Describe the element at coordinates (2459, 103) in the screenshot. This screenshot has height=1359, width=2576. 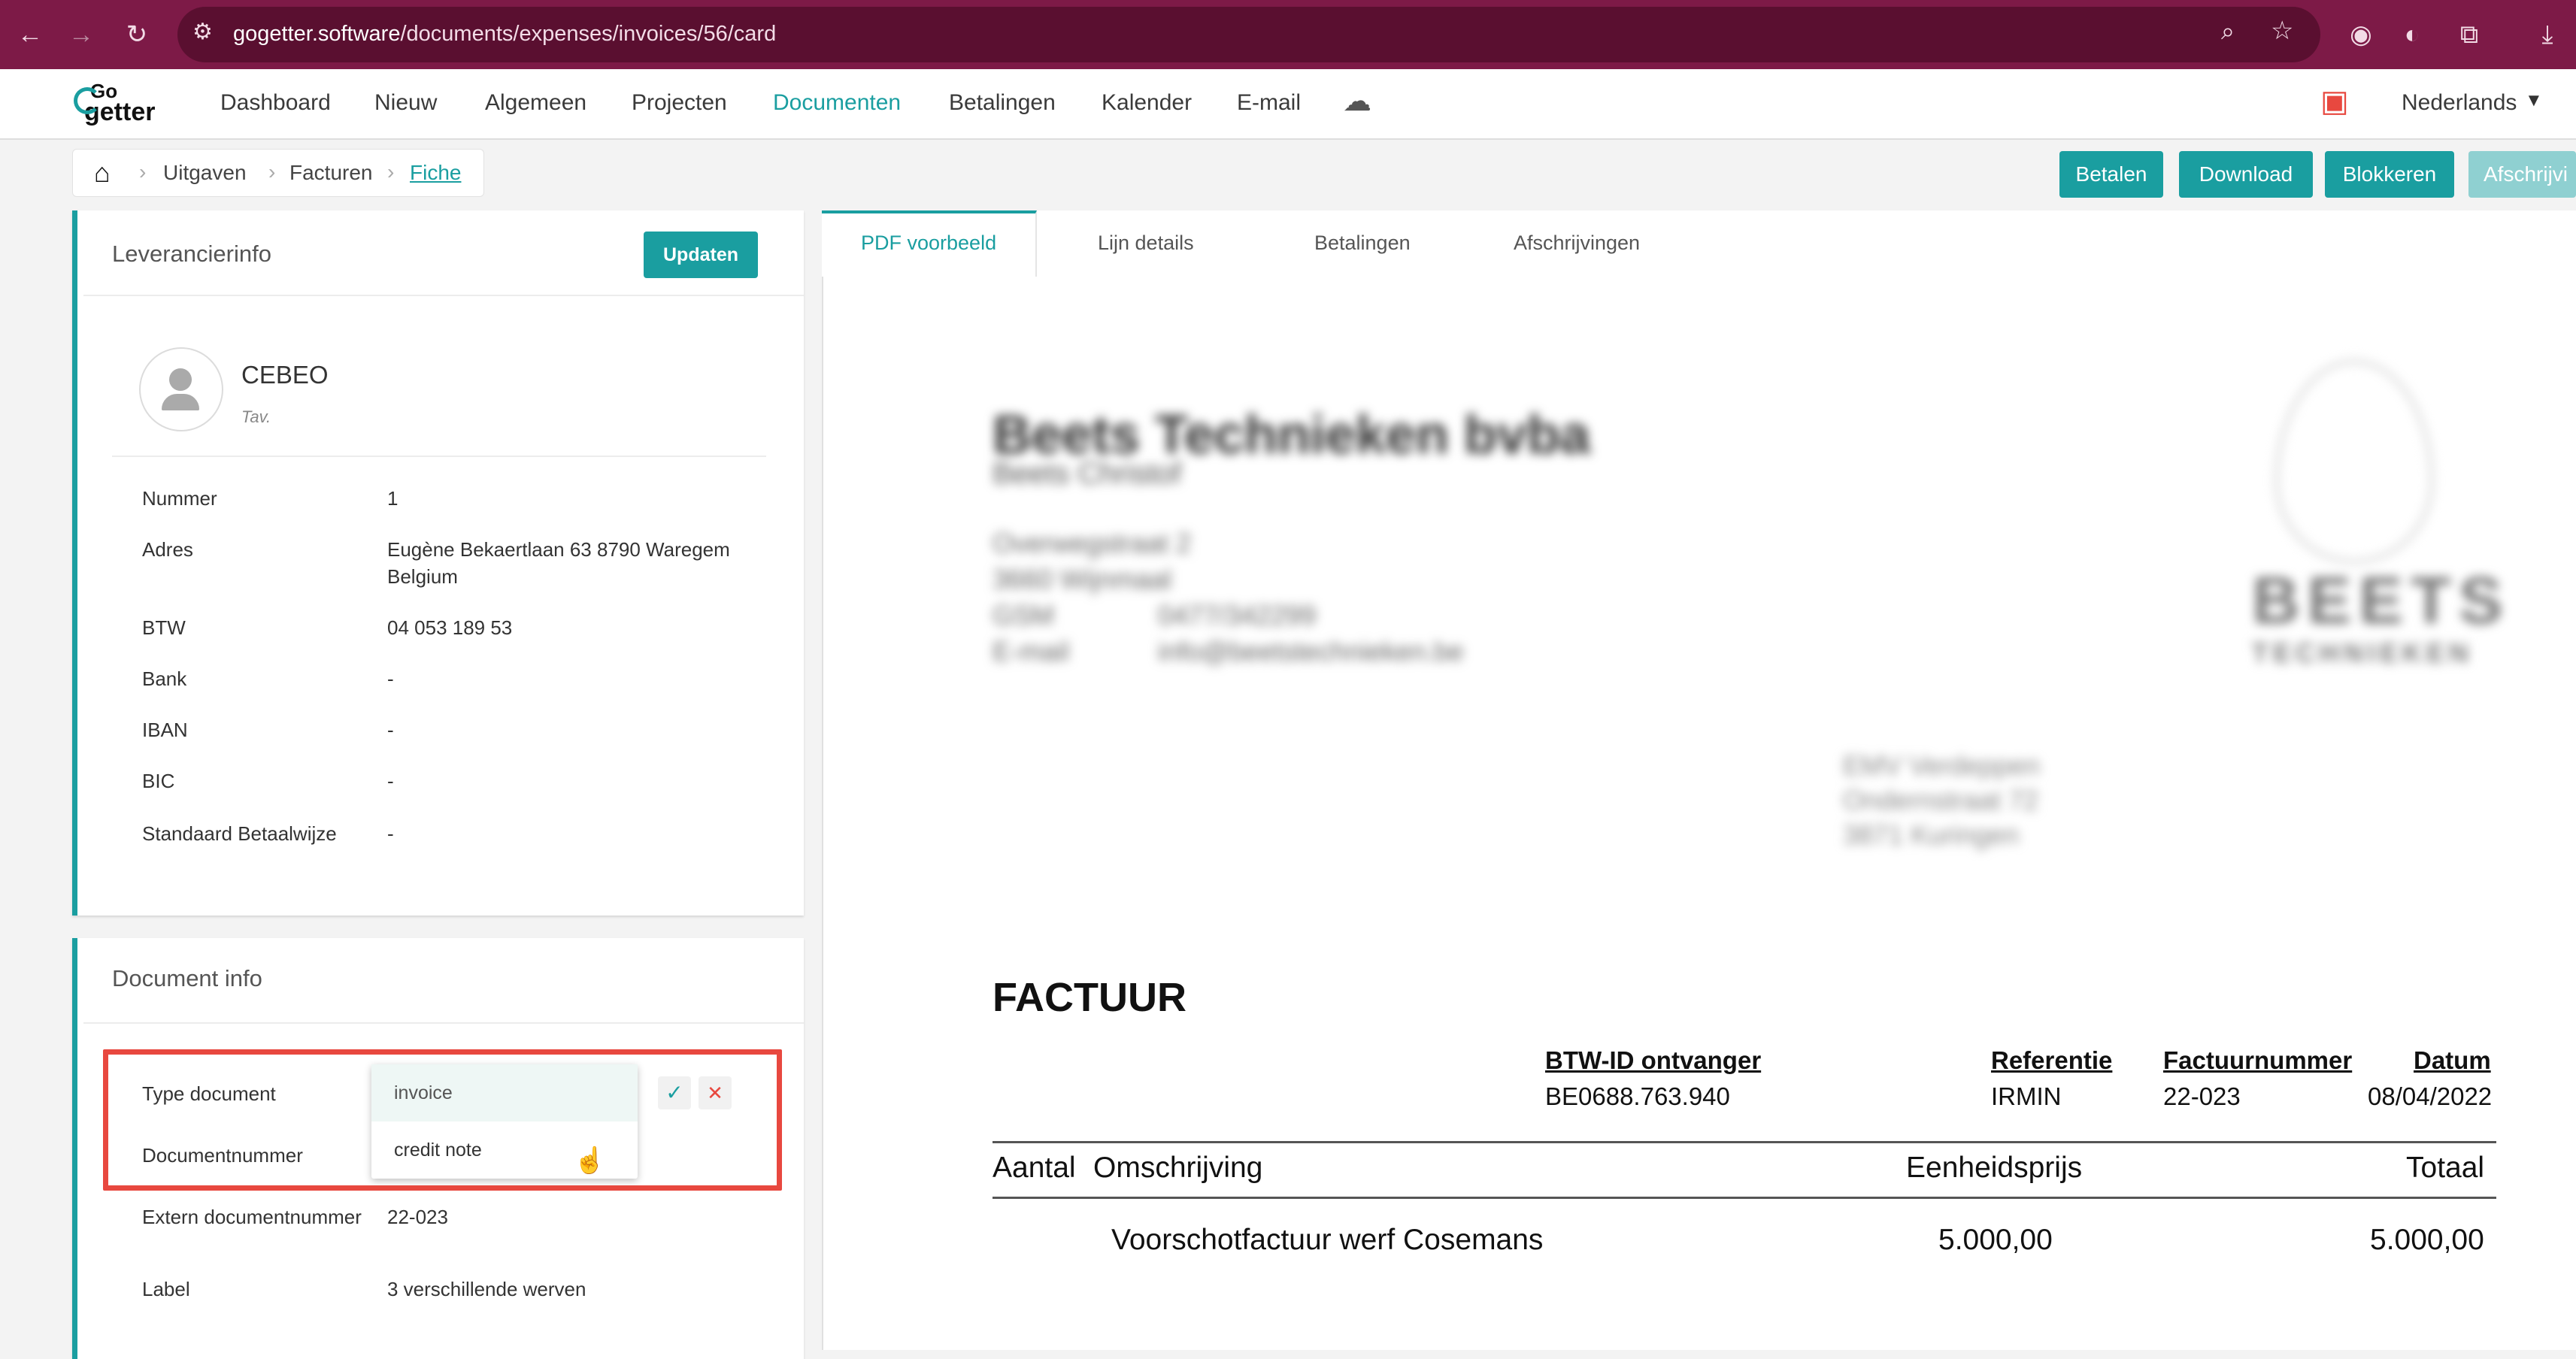
I see `language-selector: Nederlands` at that location.